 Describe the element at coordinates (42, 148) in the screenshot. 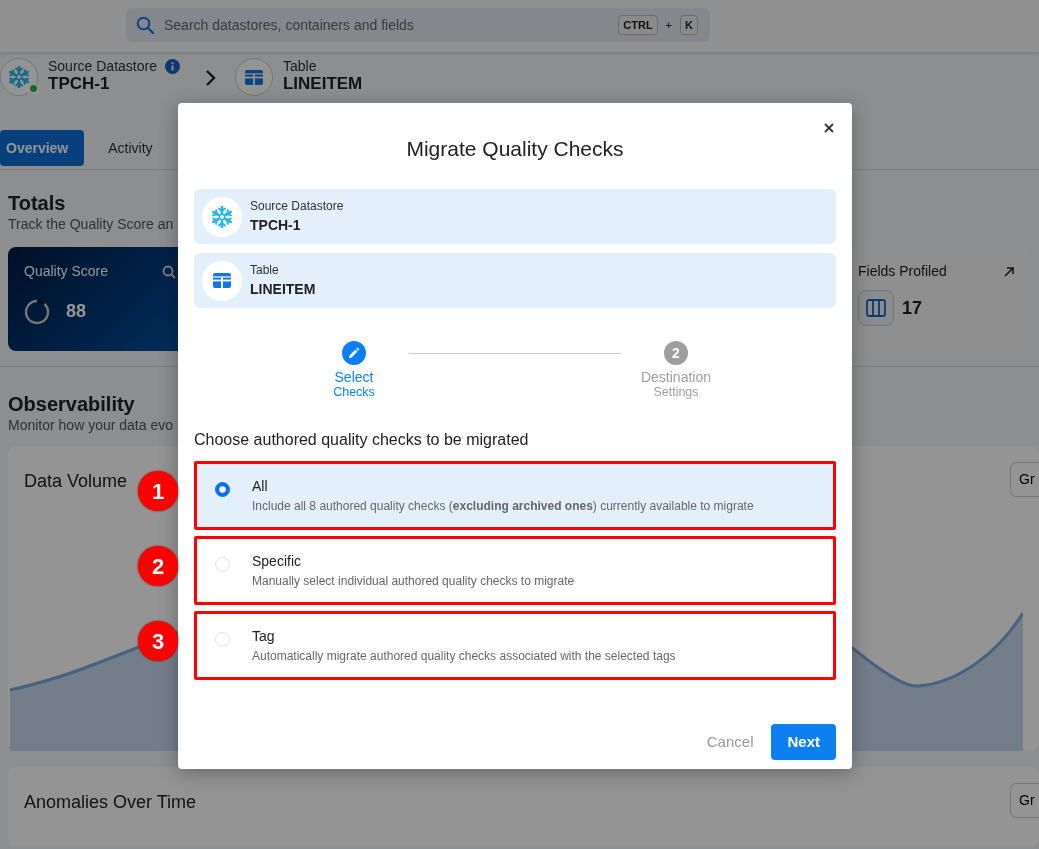

I see `tab: Overview` at that location.